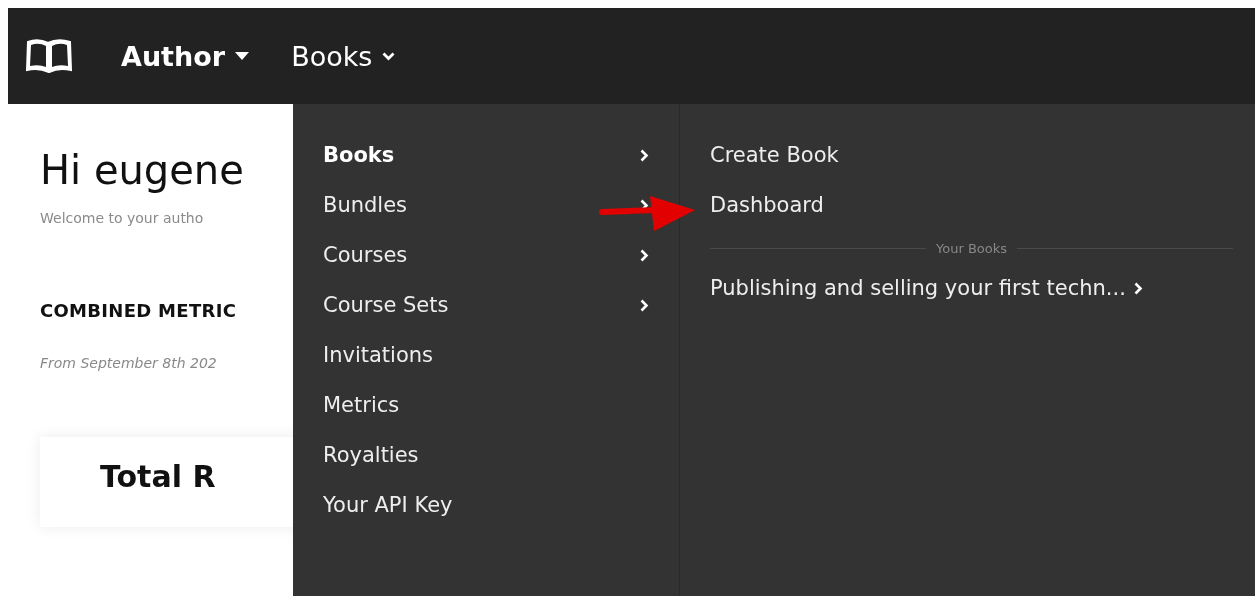 The height and width of the screenshot is (596, 1255). I want to click on section-label: Your Books, so click(971, 248).